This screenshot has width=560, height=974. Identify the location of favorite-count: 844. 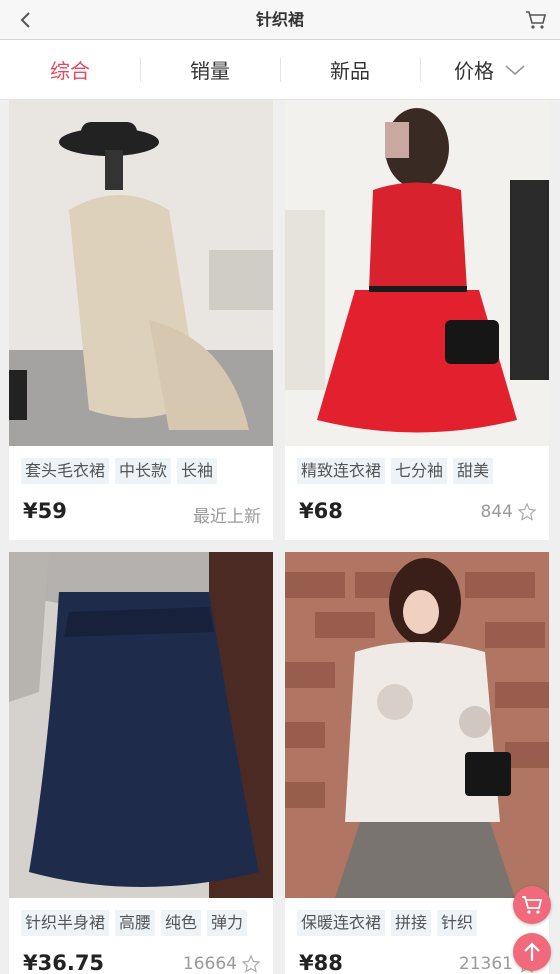
(509, 512).